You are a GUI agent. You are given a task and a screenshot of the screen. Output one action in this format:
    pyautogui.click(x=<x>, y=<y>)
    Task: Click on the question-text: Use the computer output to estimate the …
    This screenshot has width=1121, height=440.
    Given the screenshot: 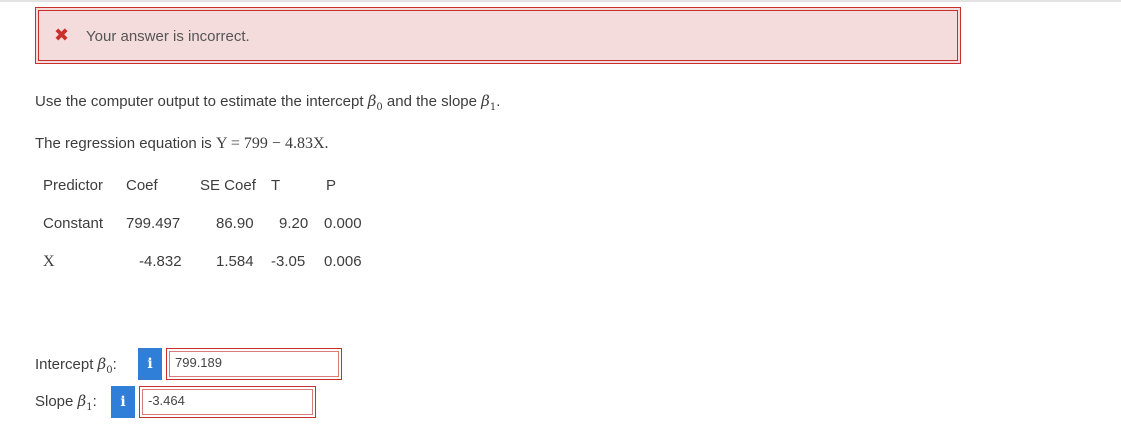 What is the action you would take?
    pyautogui.click(x=267, y=104)
    